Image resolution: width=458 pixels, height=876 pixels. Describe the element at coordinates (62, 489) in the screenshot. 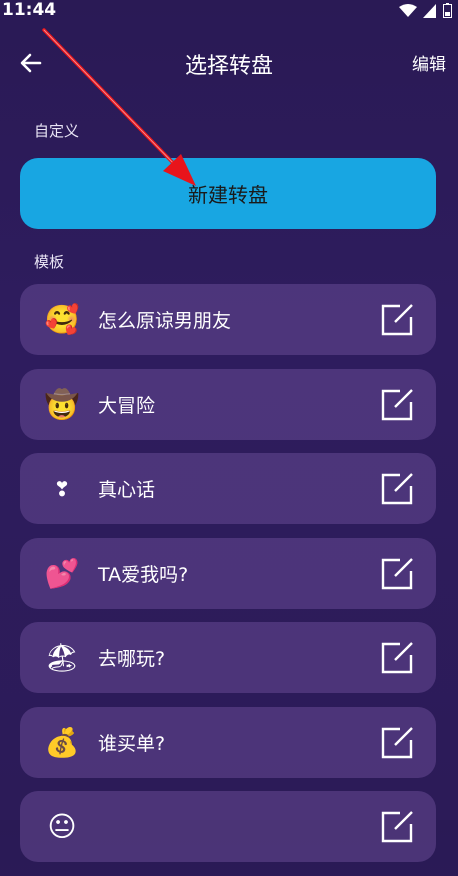

I see `heart-exclamation-emoji-icon: ❣` at that location.